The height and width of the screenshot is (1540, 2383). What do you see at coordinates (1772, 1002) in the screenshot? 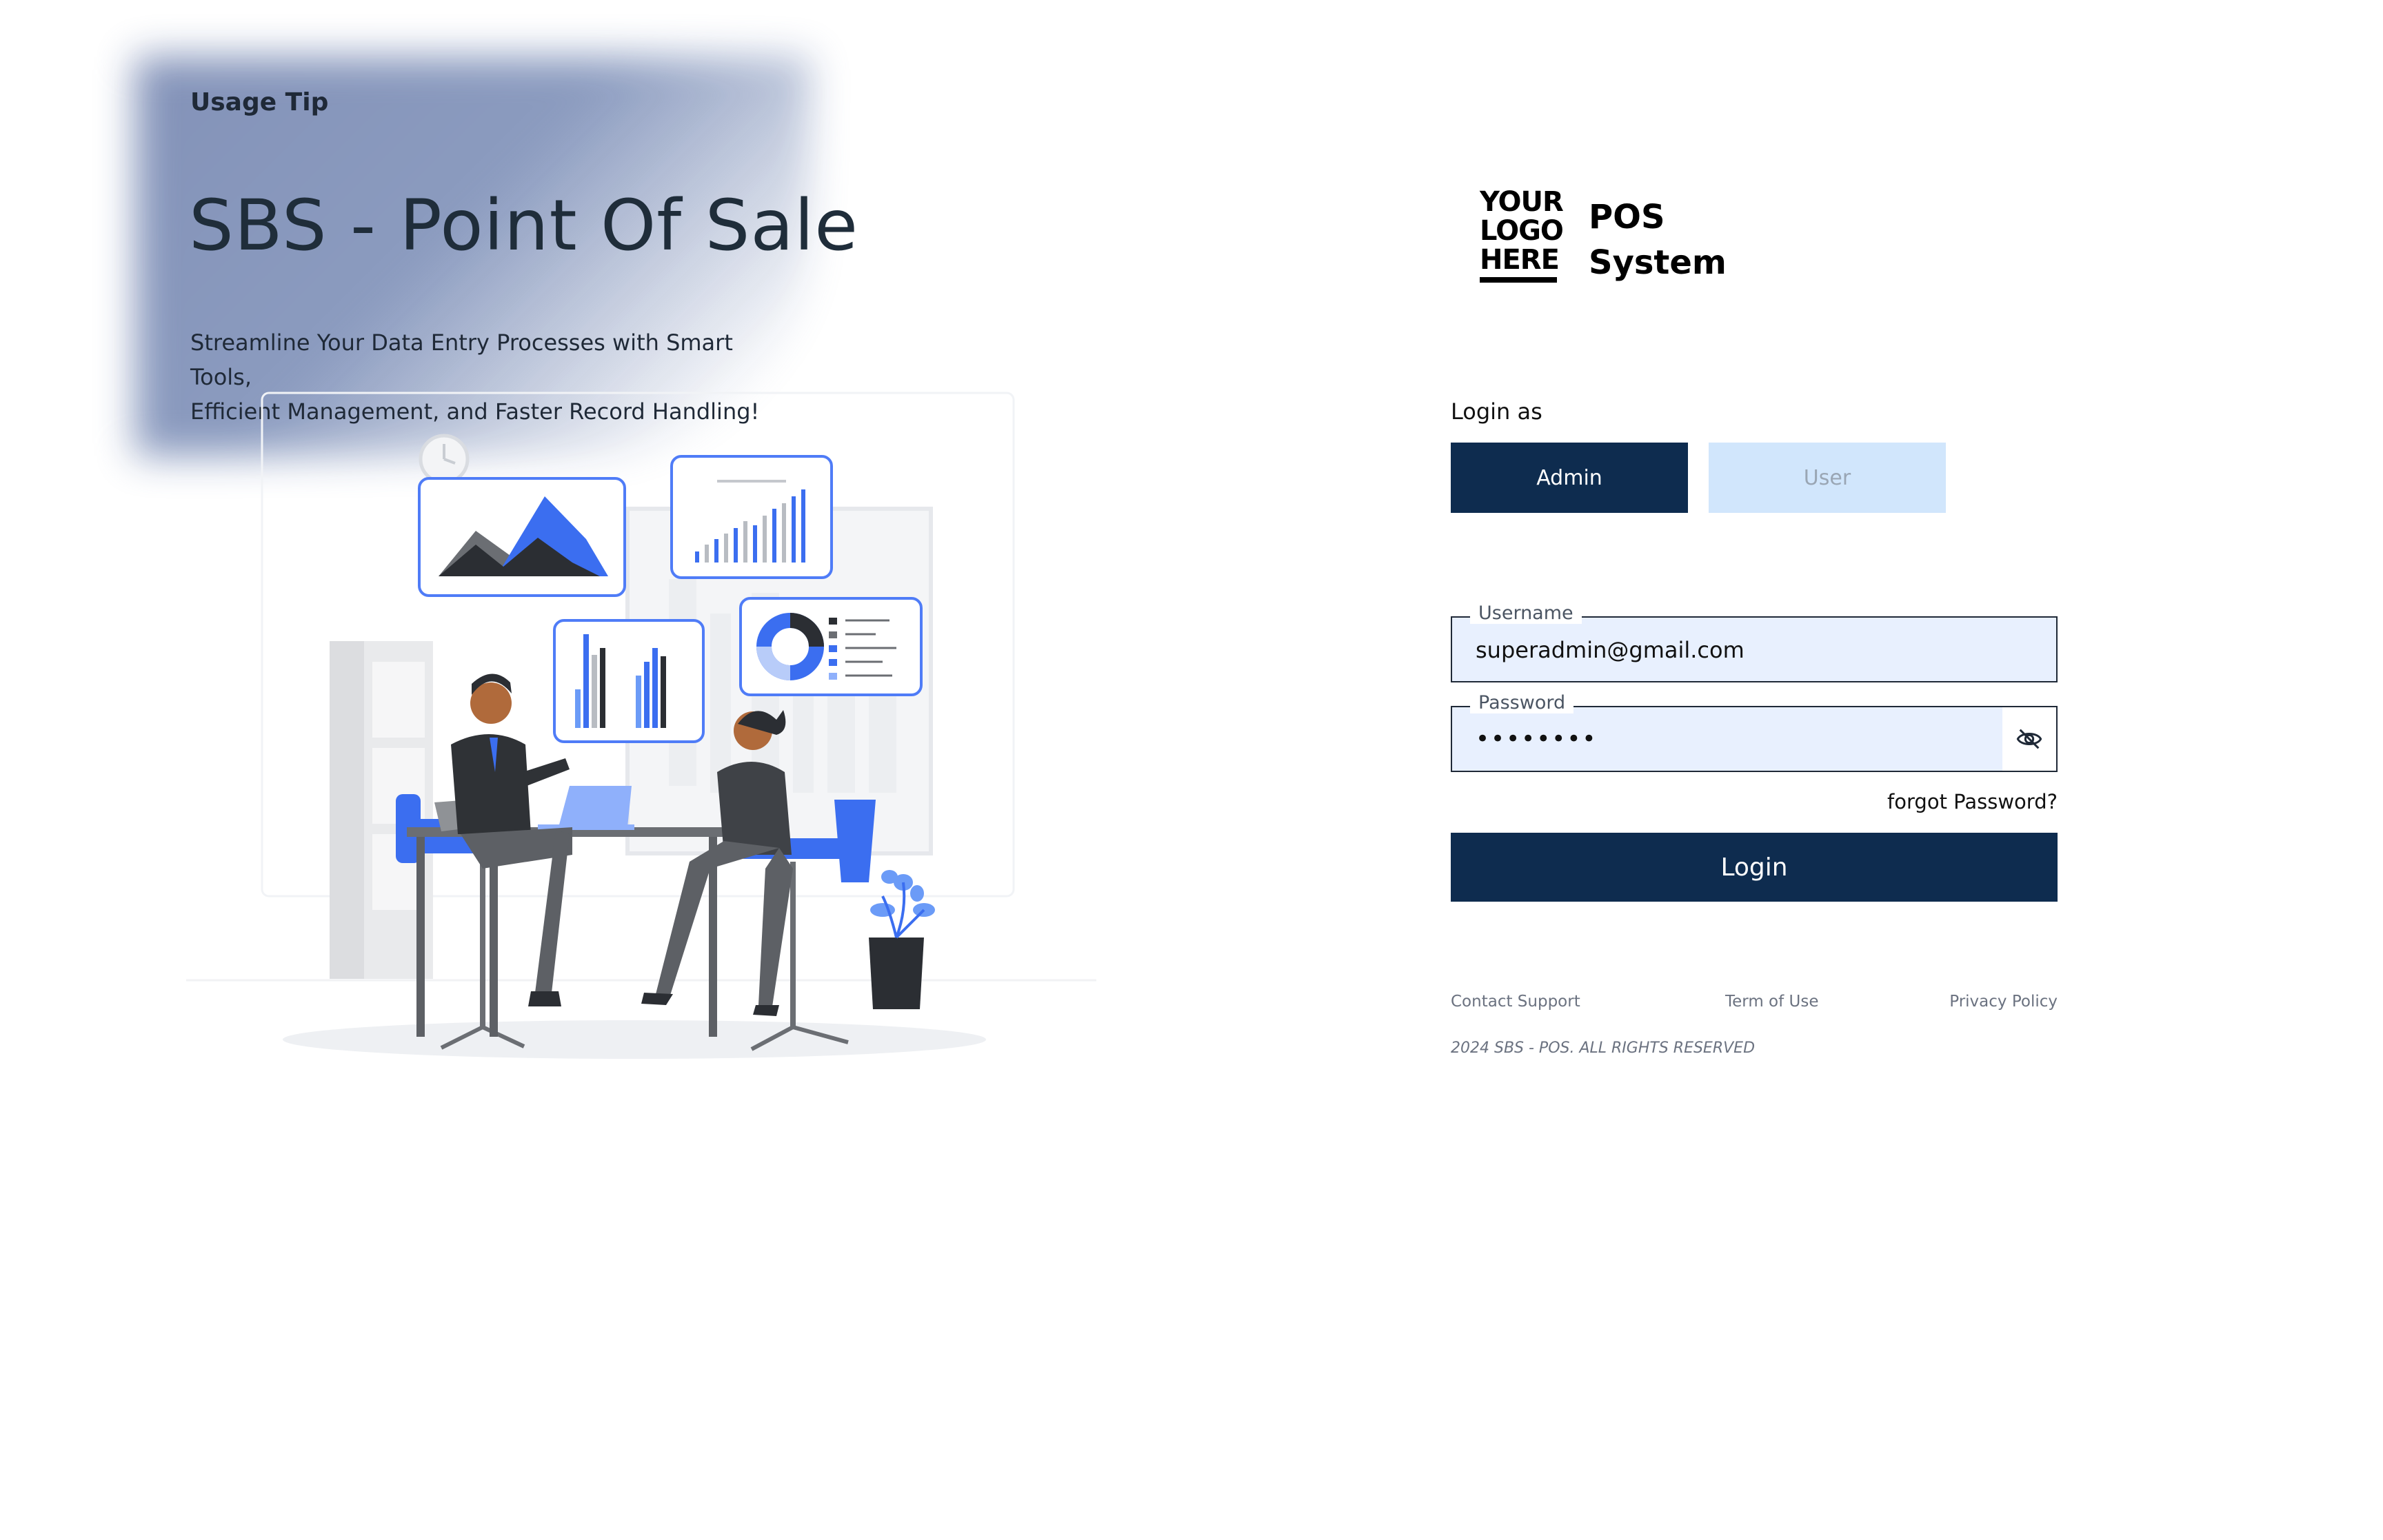
I see `terms-of-use-link: Term of Use` at bounding box center [1772, 1002].